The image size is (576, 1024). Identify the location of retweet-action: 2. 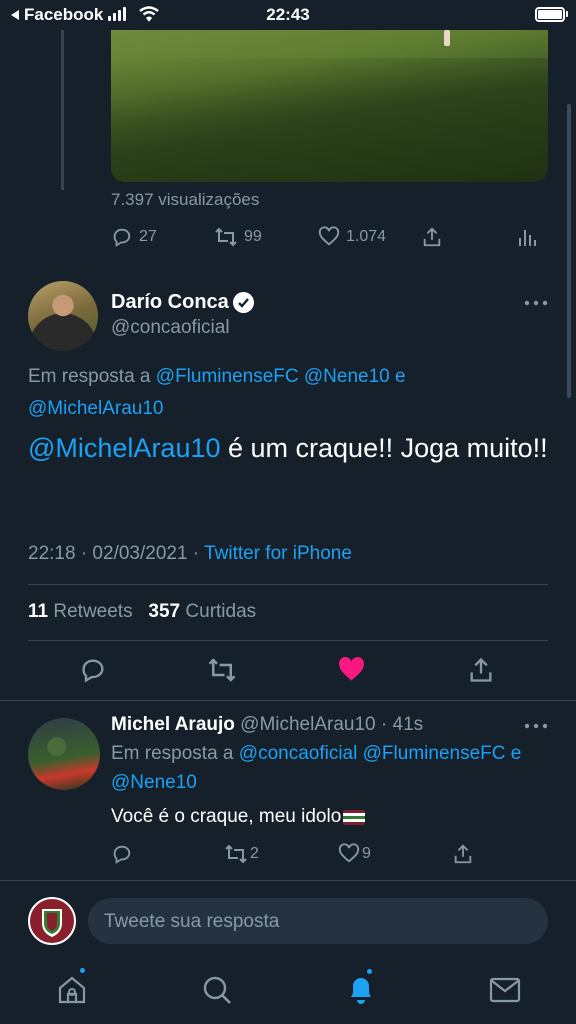
(241, 854).